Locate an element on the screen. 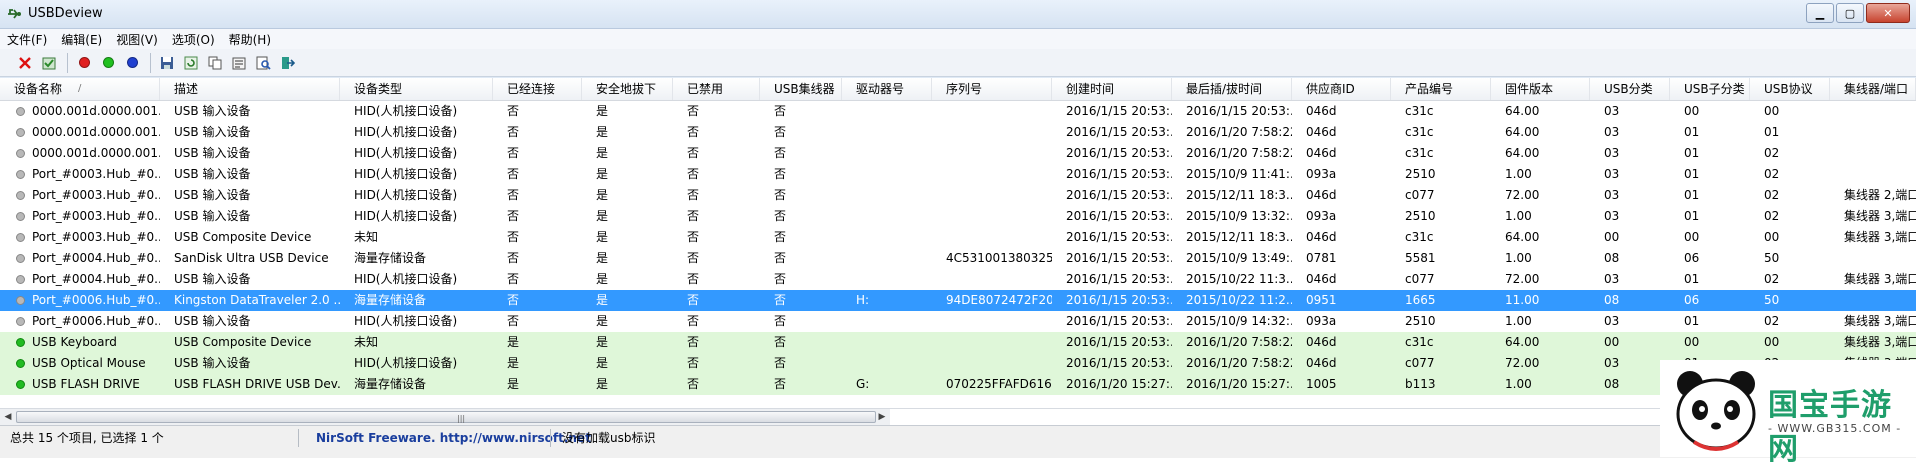  table-cell: HID(人机接口设备) is located at coordinates (406, 363).